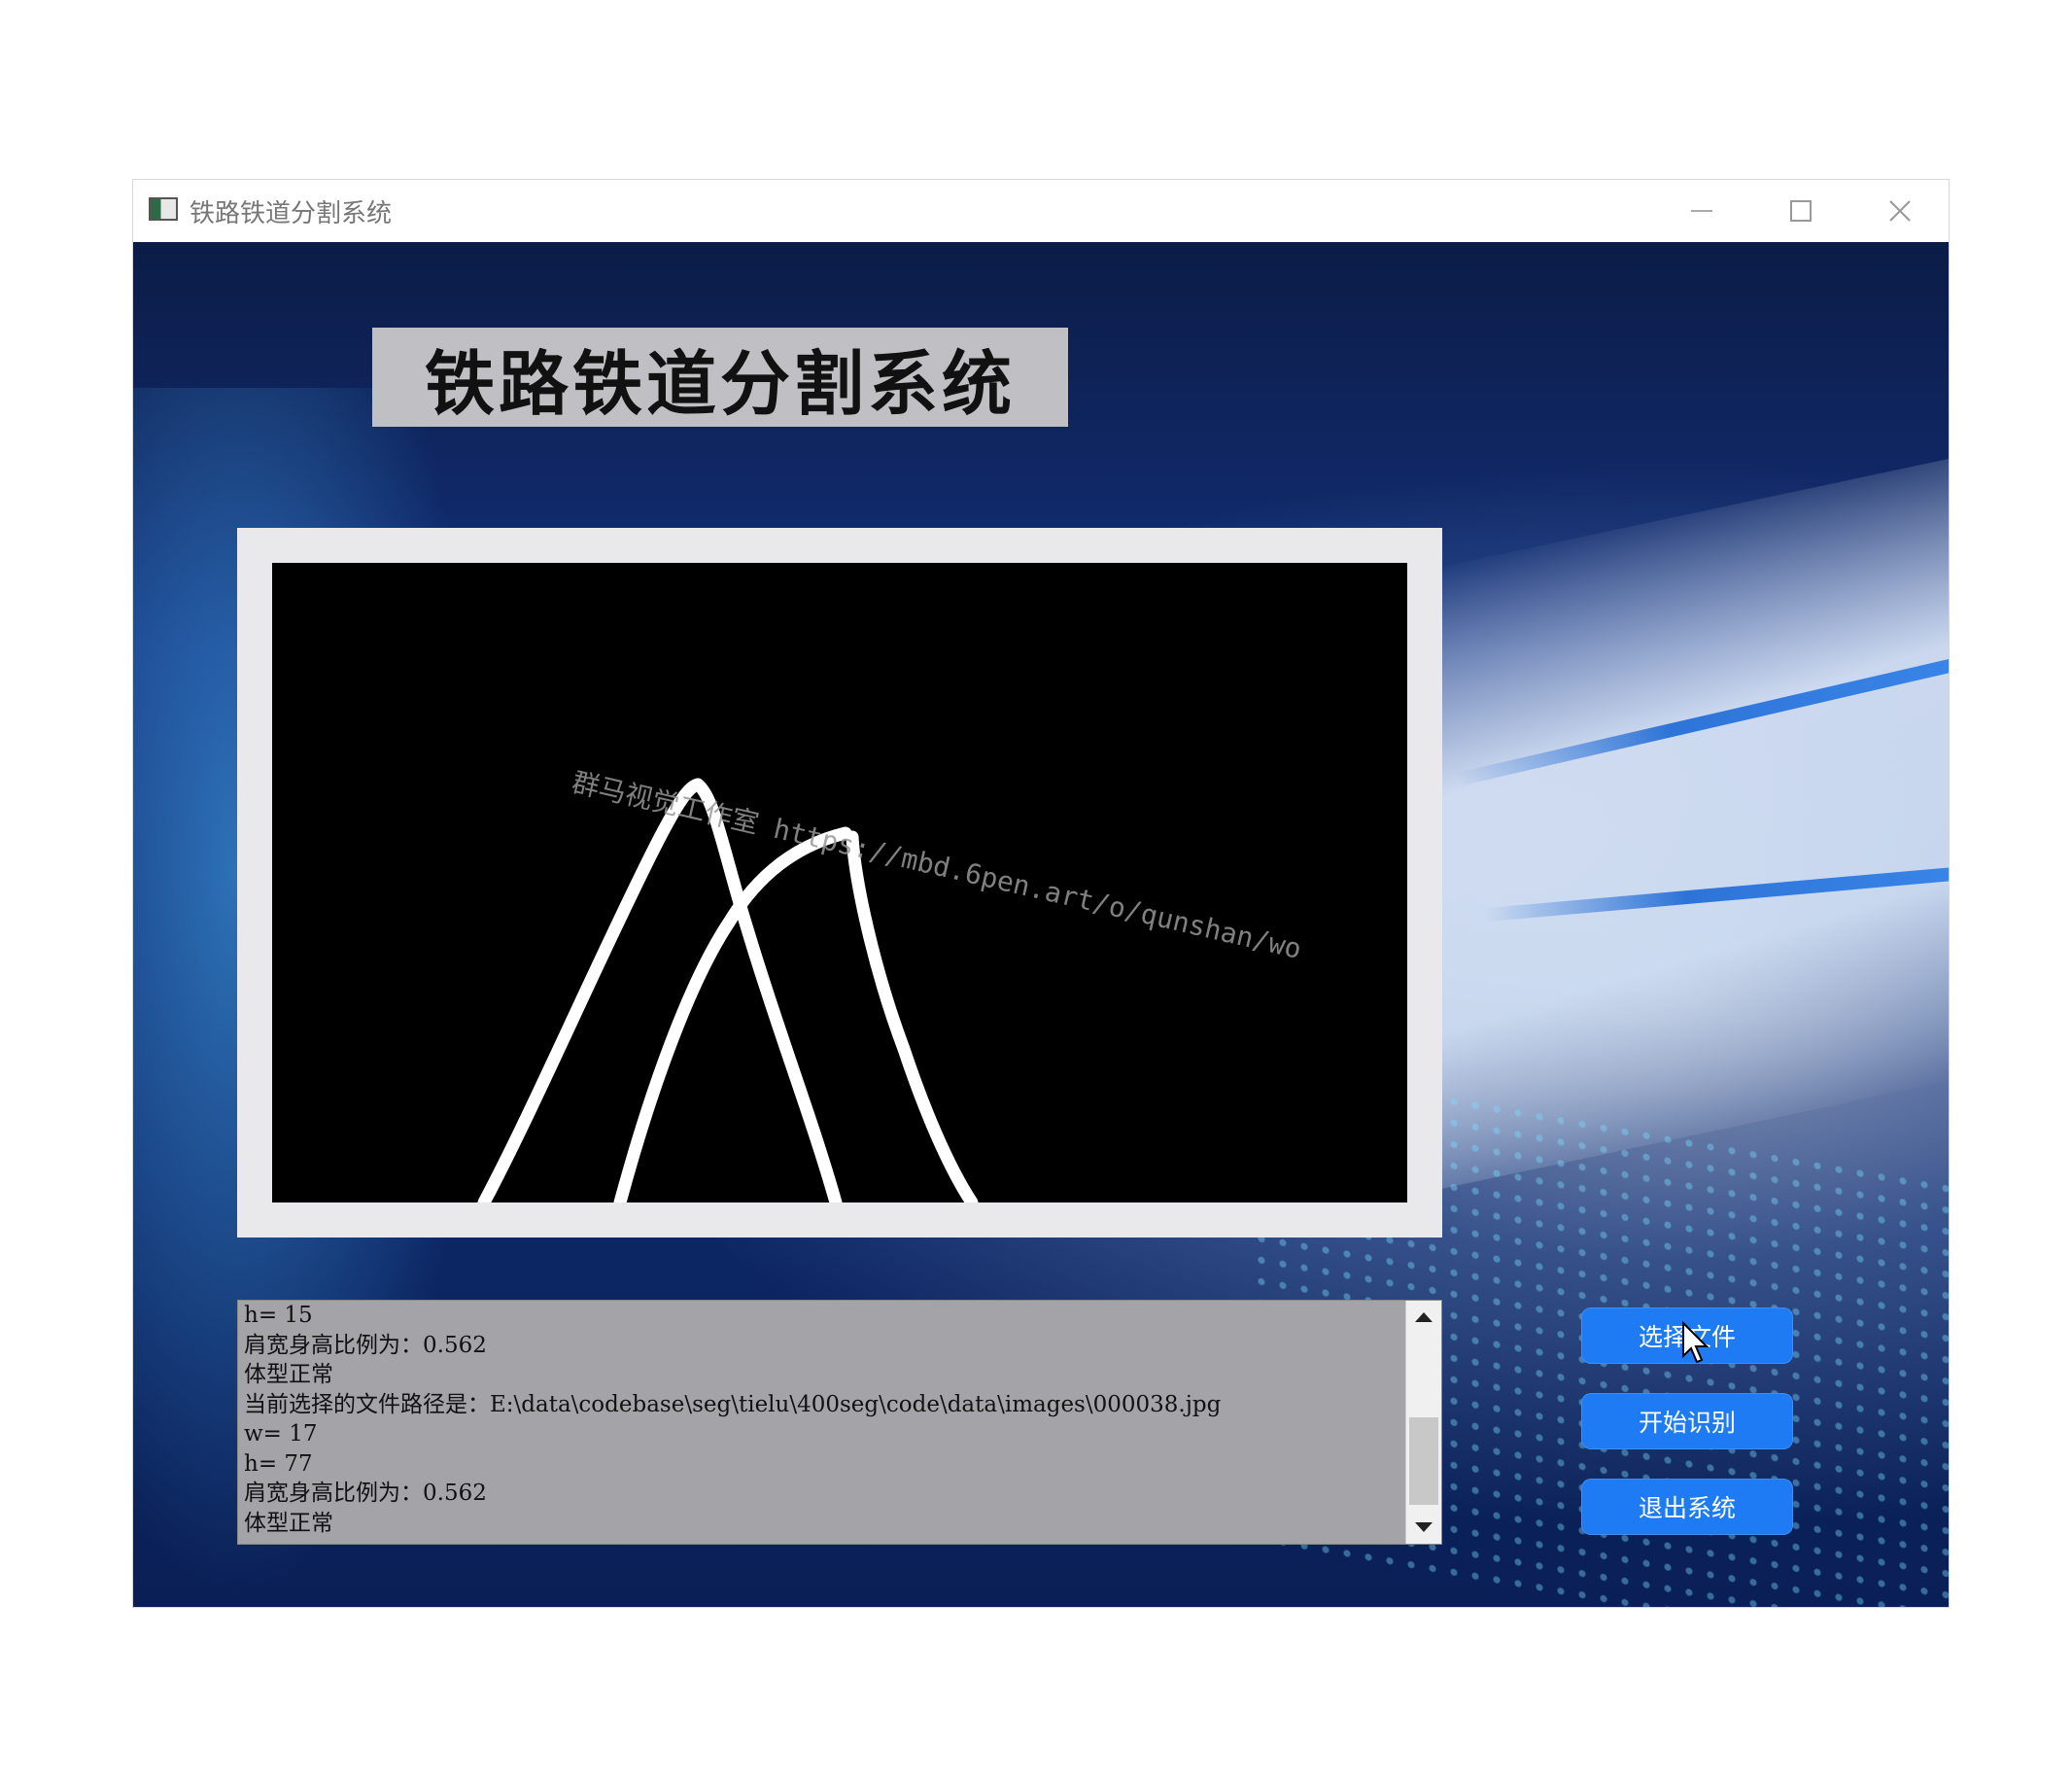 Image resolution: width=2072 pixels, height=1778 pixels. I want to click on page-title-box: 铁路铁道分割系统, so click(720, 377).